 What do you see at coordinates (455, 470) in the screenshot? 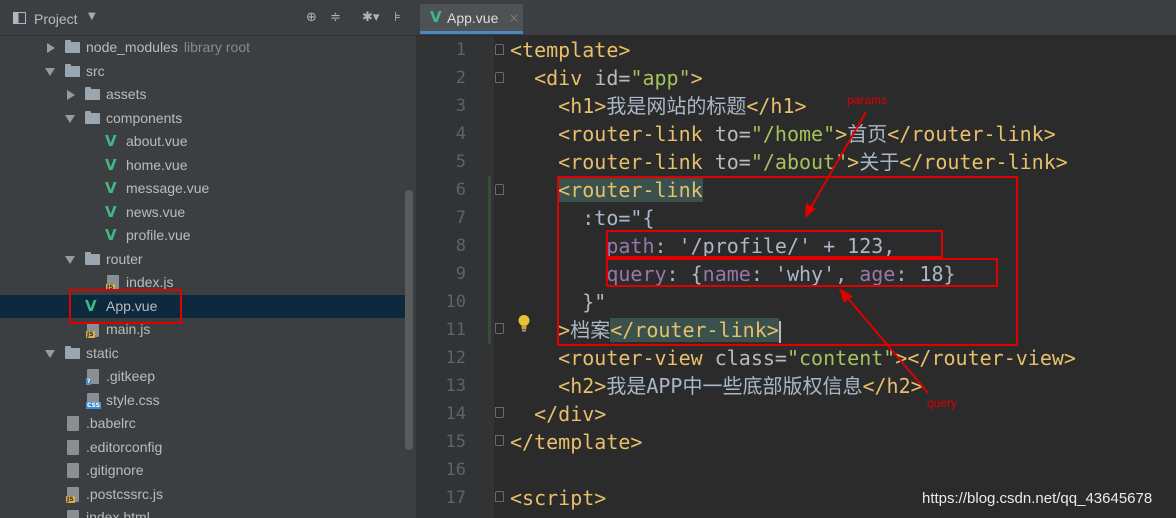
I see `line-number: 16` at bounding box center [455, 470].